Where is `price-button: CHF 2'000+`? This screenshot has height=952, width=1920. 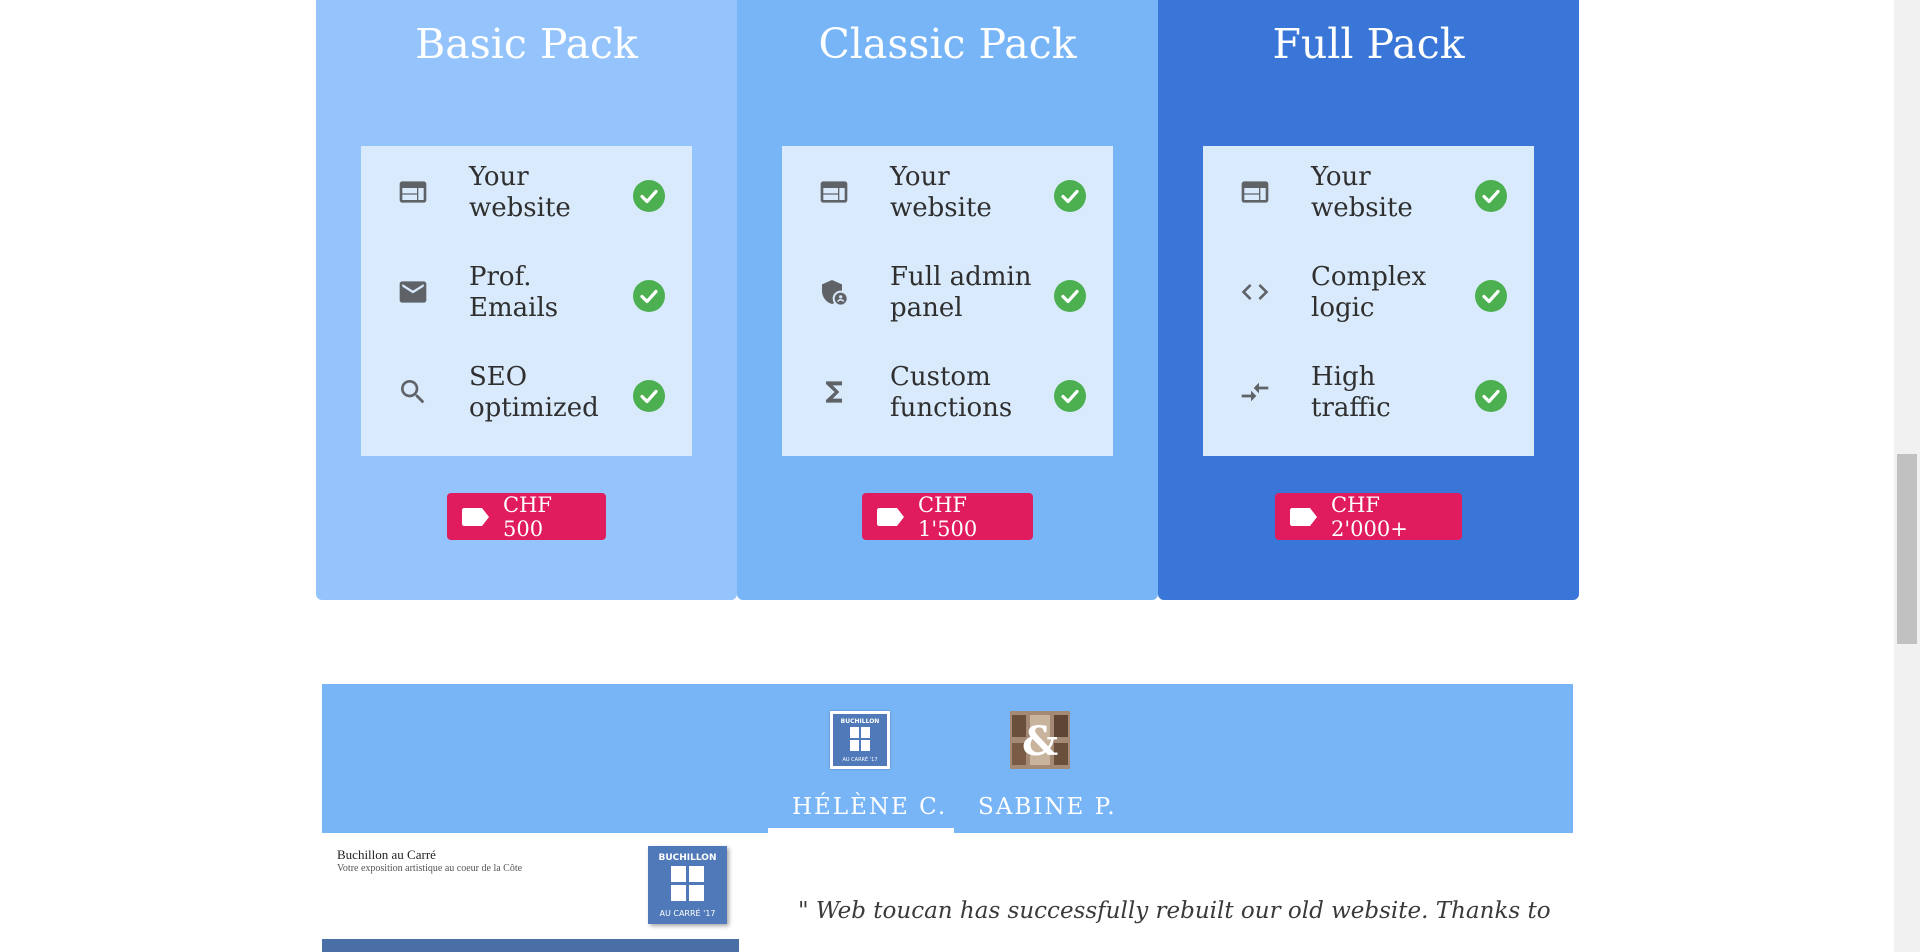 price-button: CHF 2'000+ is located at coordinates (1368, 516).